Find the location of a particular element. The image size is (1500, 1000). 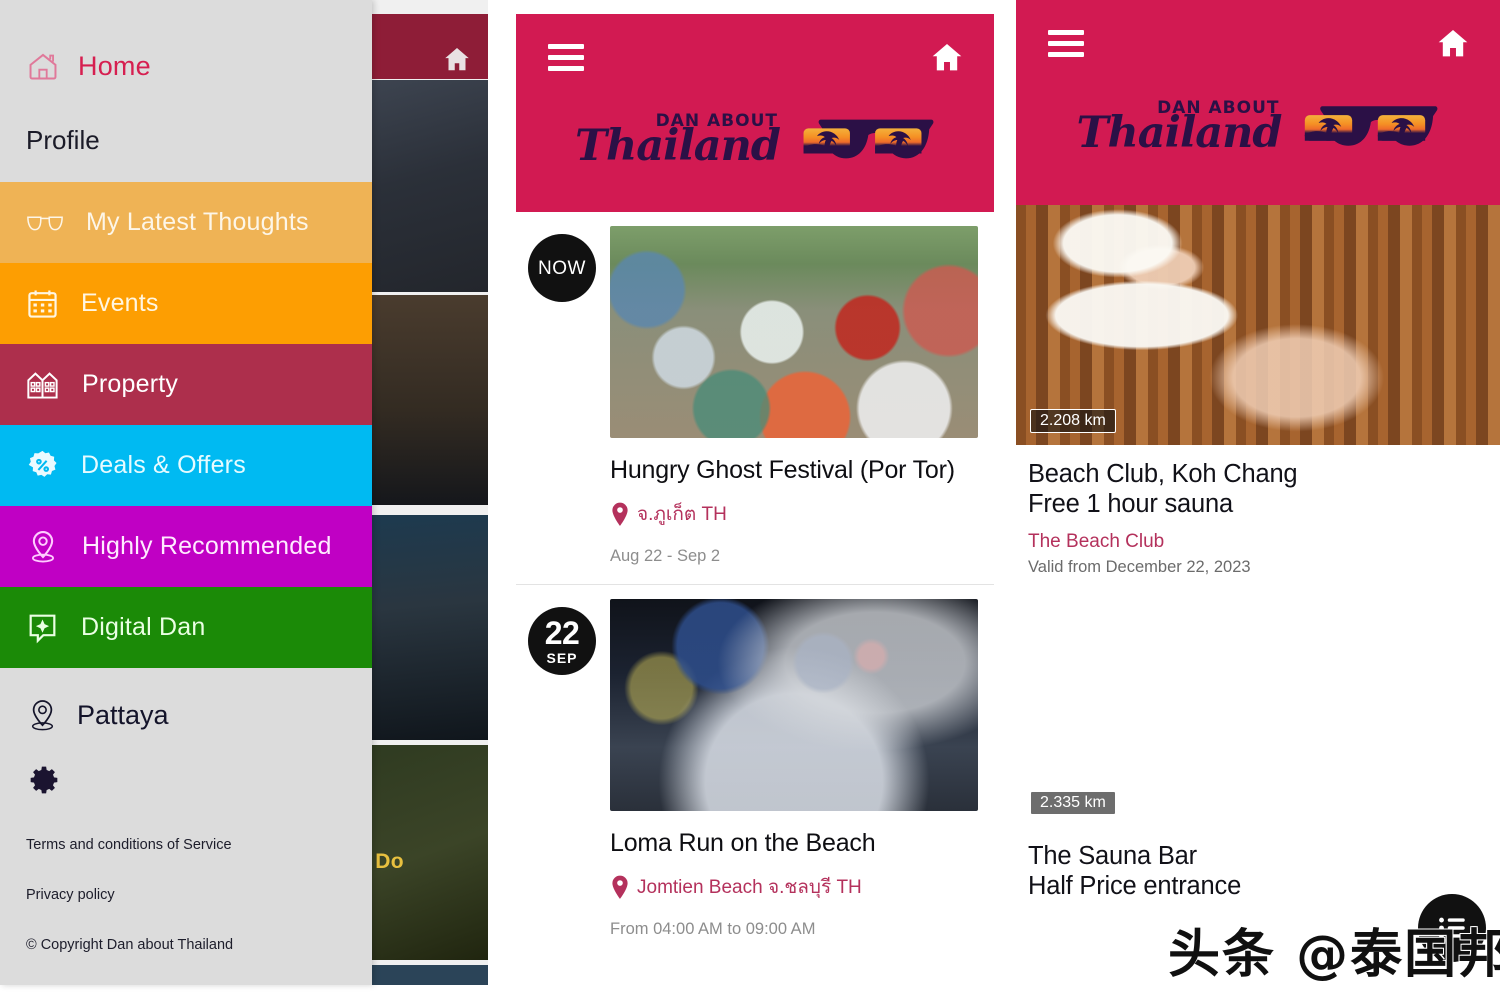

background-app-page: o Do is located at coordinates (430, 492).